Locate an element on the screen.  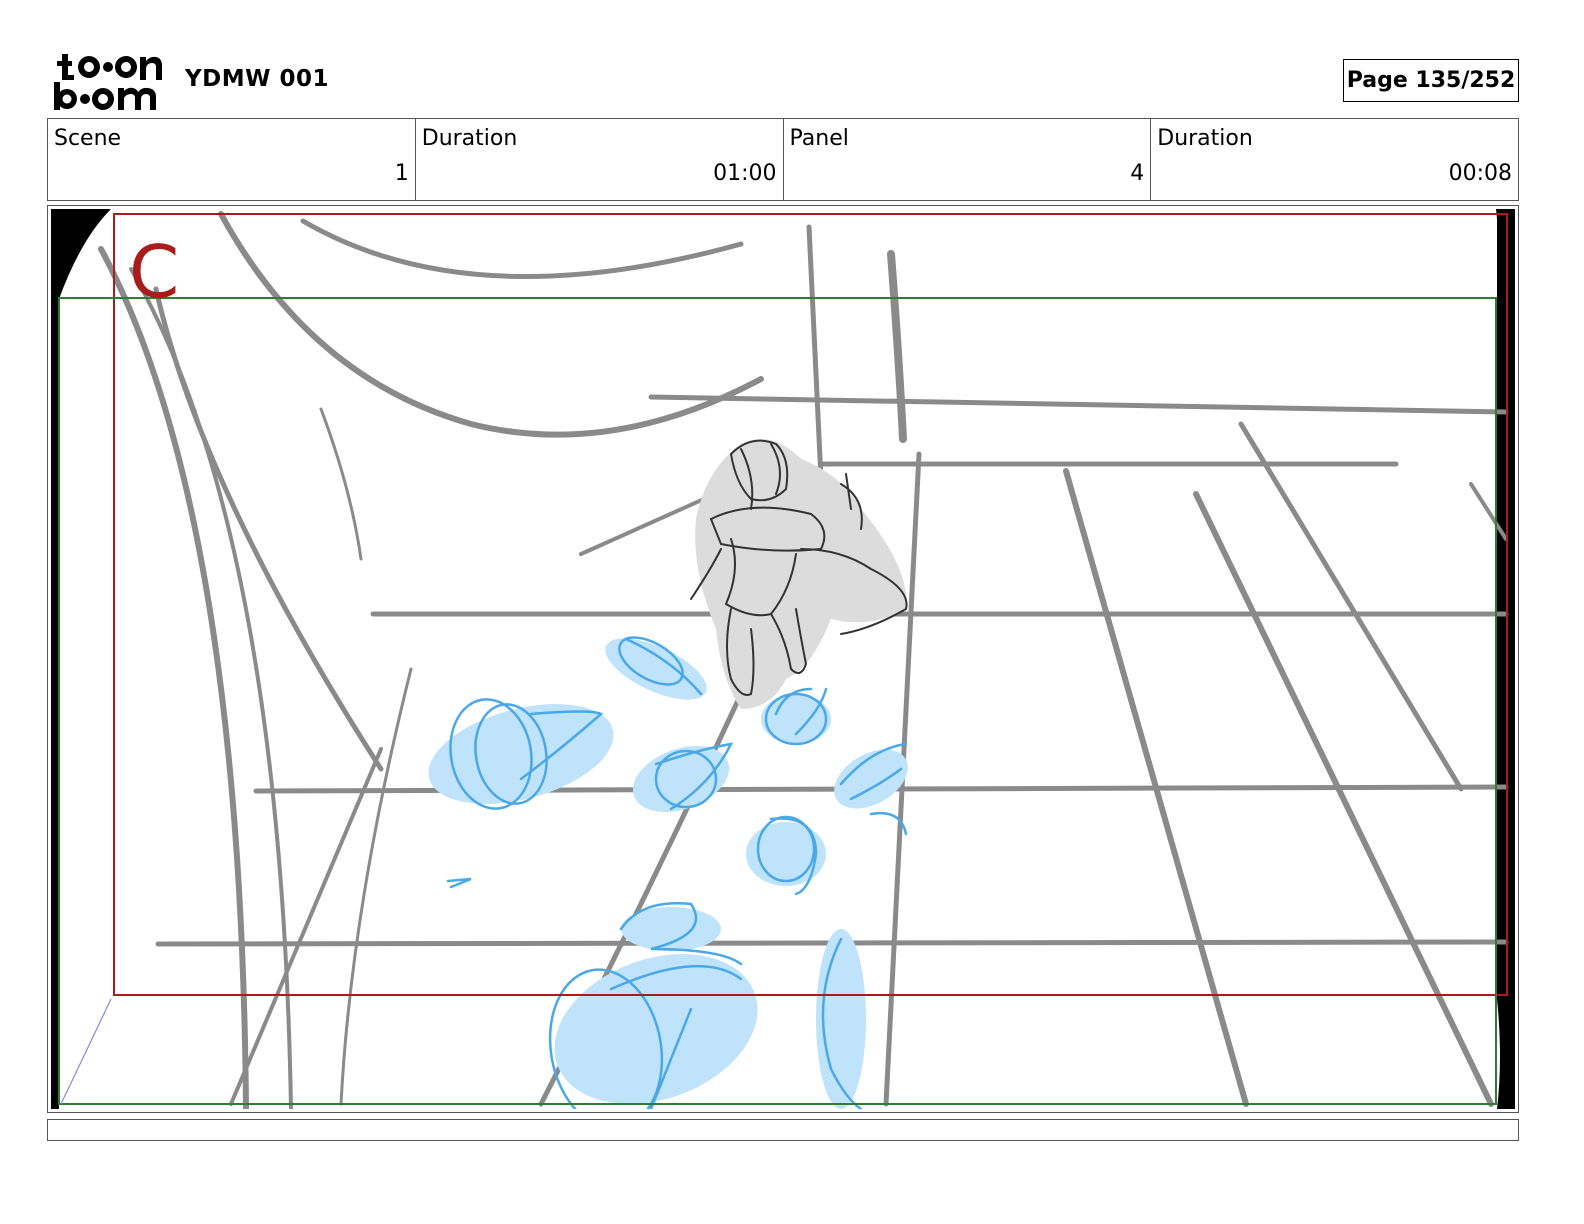
toon-boom-logo-icon is located at coordinates (108, 82).